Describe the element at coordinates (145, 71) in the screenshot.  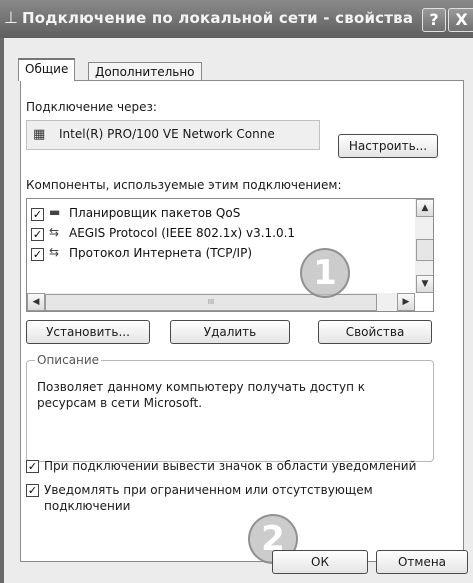
I see `tab-advanced: Дополнительно` at that location.